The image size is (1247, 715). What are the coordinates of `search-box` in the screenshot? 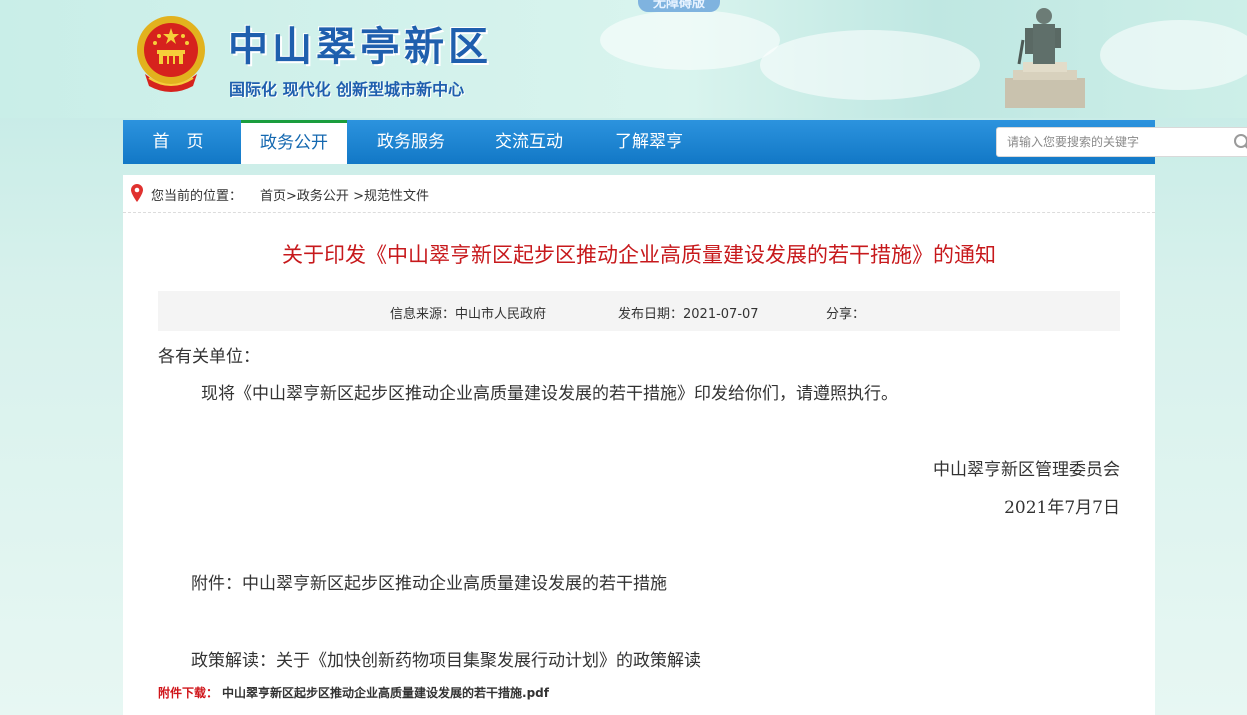 It's located at (1121, 142).